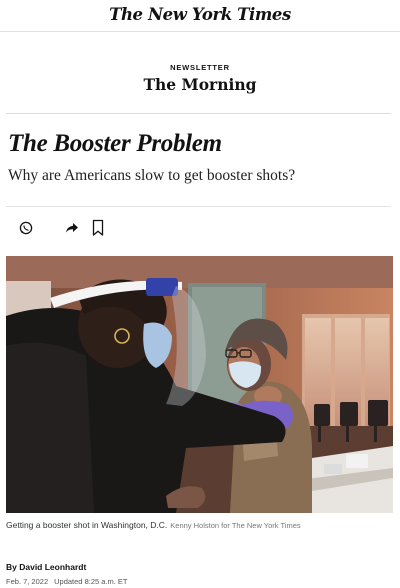 This screenshot has height=588, width=400. I want to click on whatsapp-icon, so click(26, 228).